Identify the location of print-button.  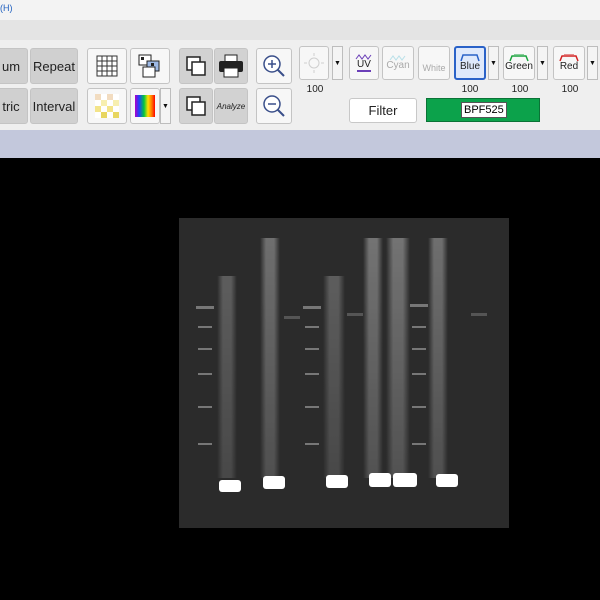
(231, 66).